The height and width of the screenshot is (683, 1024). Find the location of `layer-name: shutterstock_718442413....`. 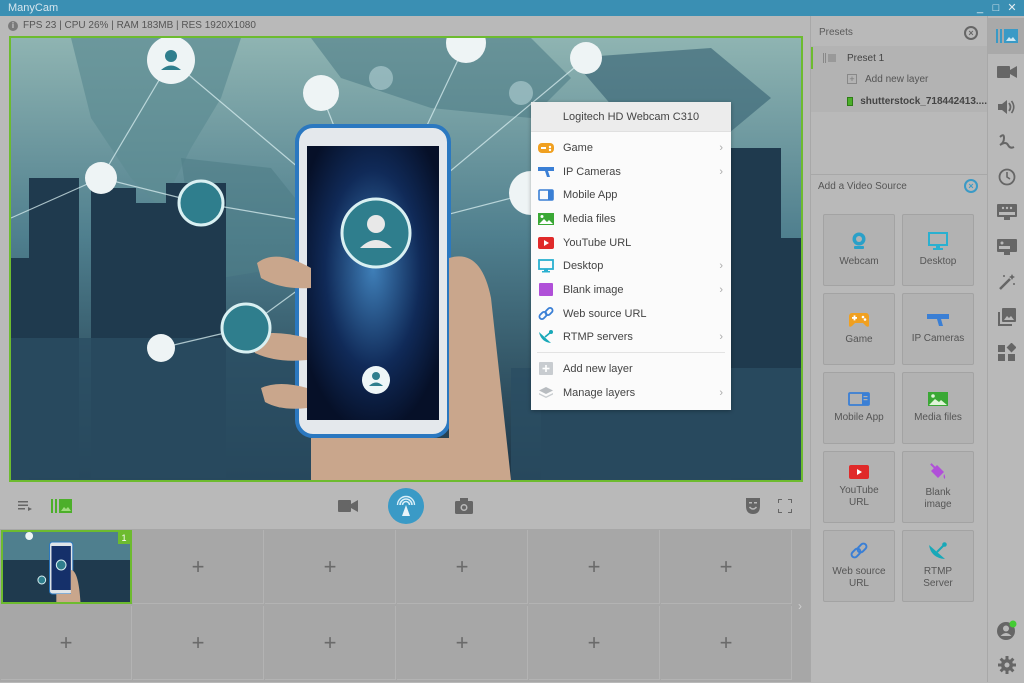

layer-name: shutterstock_718442413.... is located at coordinates (923, 101).